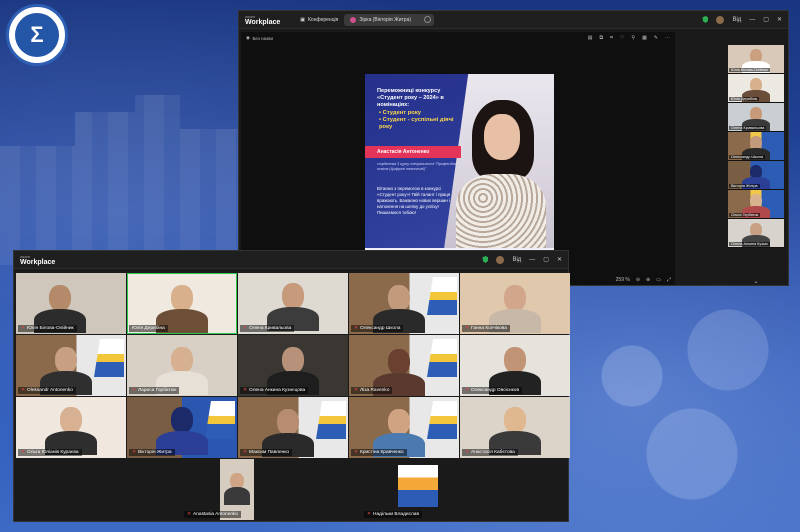 The height and width of the screenshot is (532, 800). What do you see at coordinates (644, 38) in the screenshot?
I see `gallery-icon: ▦` at bounding box center [644, 38].